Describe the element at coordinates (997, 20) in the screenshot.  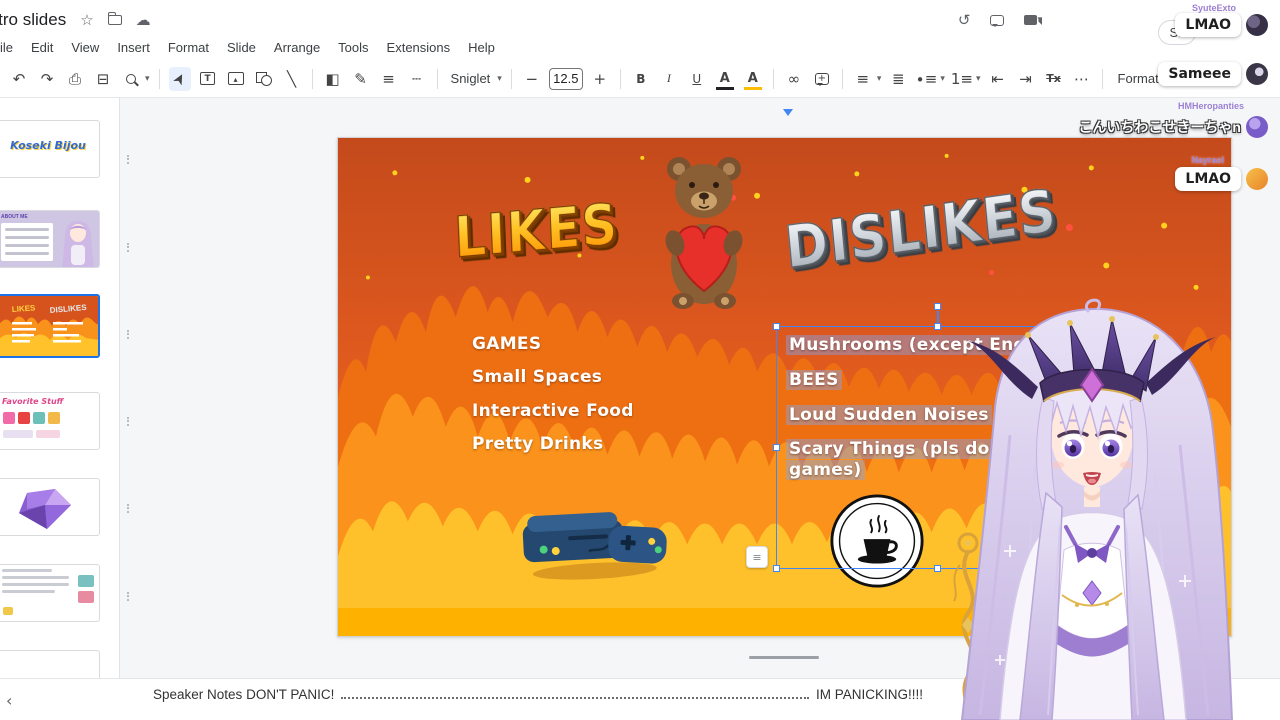
I see `comments-icon` at that location.